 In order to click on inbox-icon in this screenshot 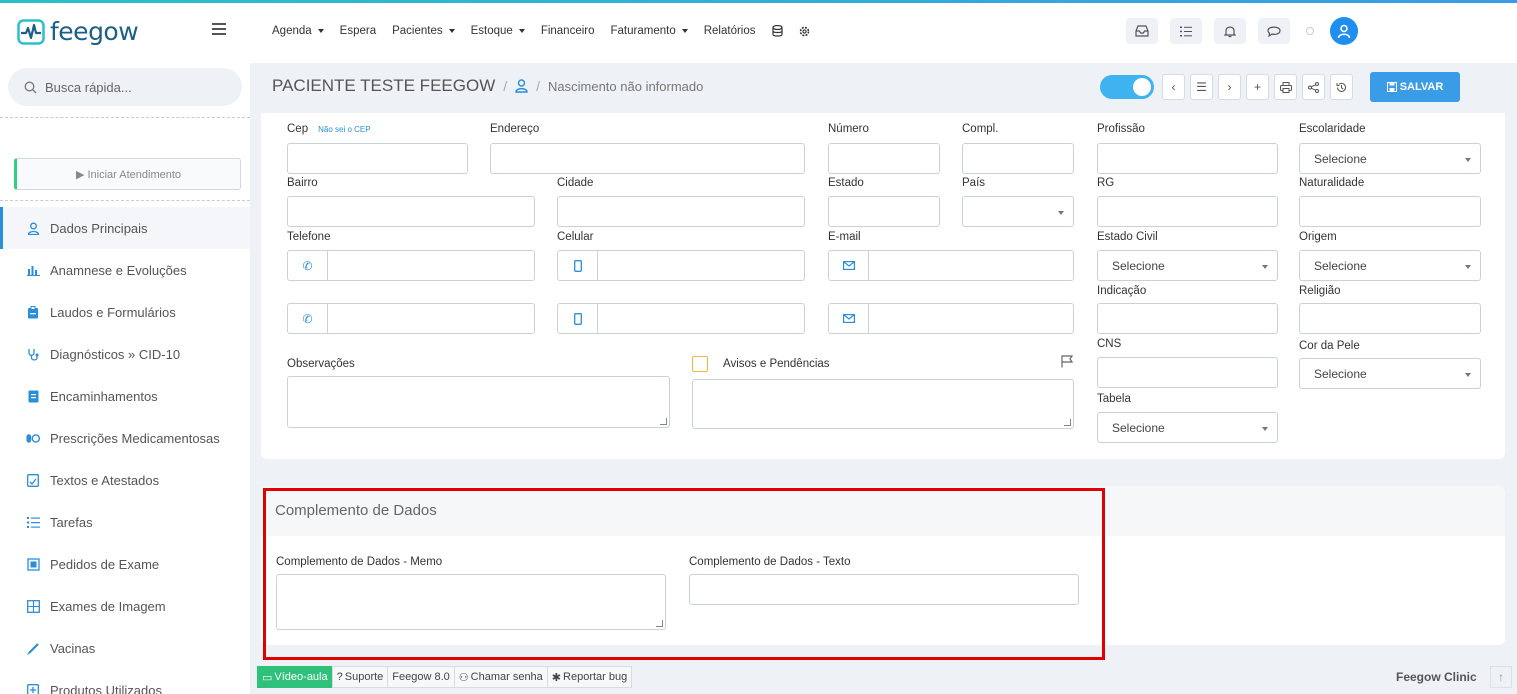, I will do `click(1142, 31)`.